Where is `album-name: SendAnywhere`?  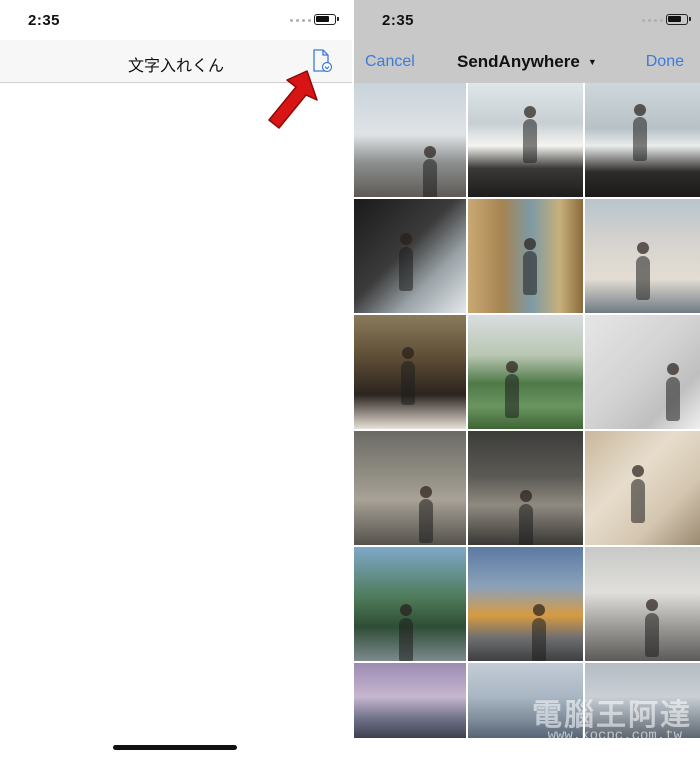
album-name: SendAnywhere is located at coordinates (518, 61).